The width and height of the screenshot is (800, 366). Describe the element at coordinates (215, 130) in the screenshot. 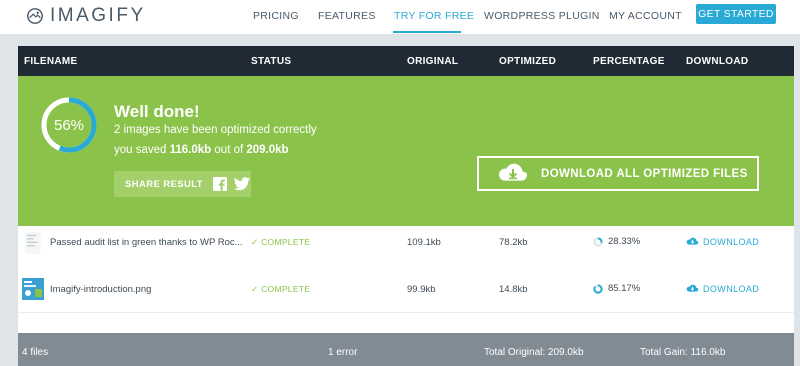

I see `banner-line-1: 2 images have been optimized correctly` at that location.